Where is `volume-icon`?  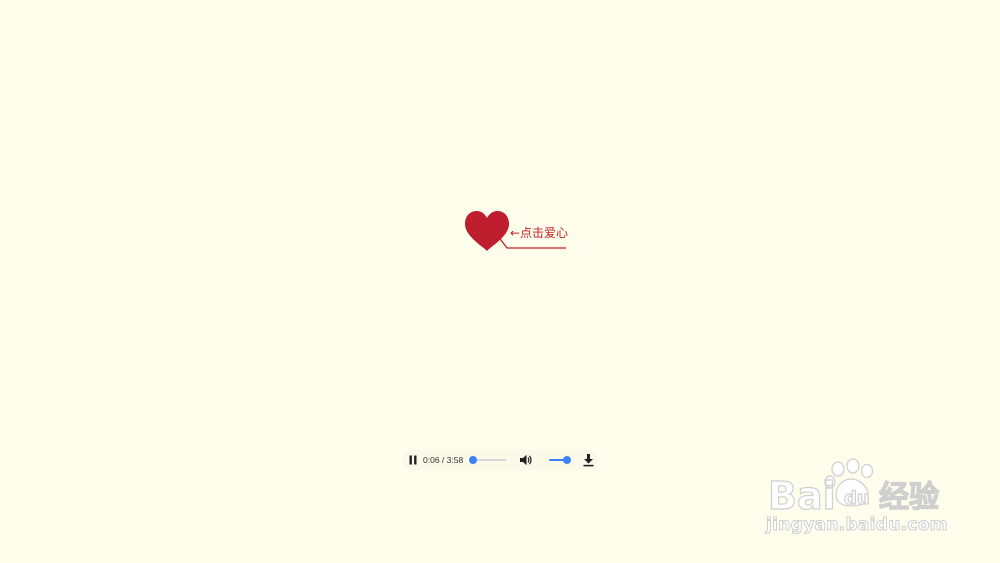
volume-icon is located at coordinates (526, 460).